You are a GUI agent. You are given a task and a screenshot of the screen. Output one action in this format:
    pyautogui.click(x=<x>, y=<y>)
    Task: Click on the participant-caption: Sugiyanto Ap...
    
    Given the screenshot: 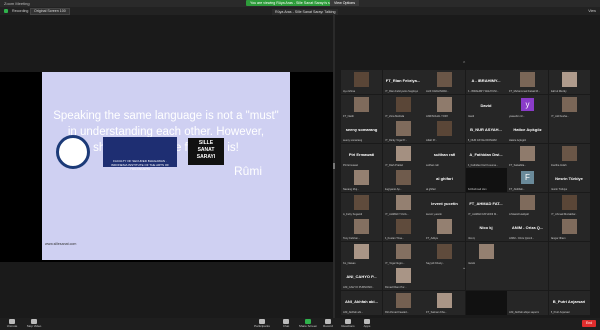 What is the action you would take?
    pyautogui.click(x=393, y=189)
    